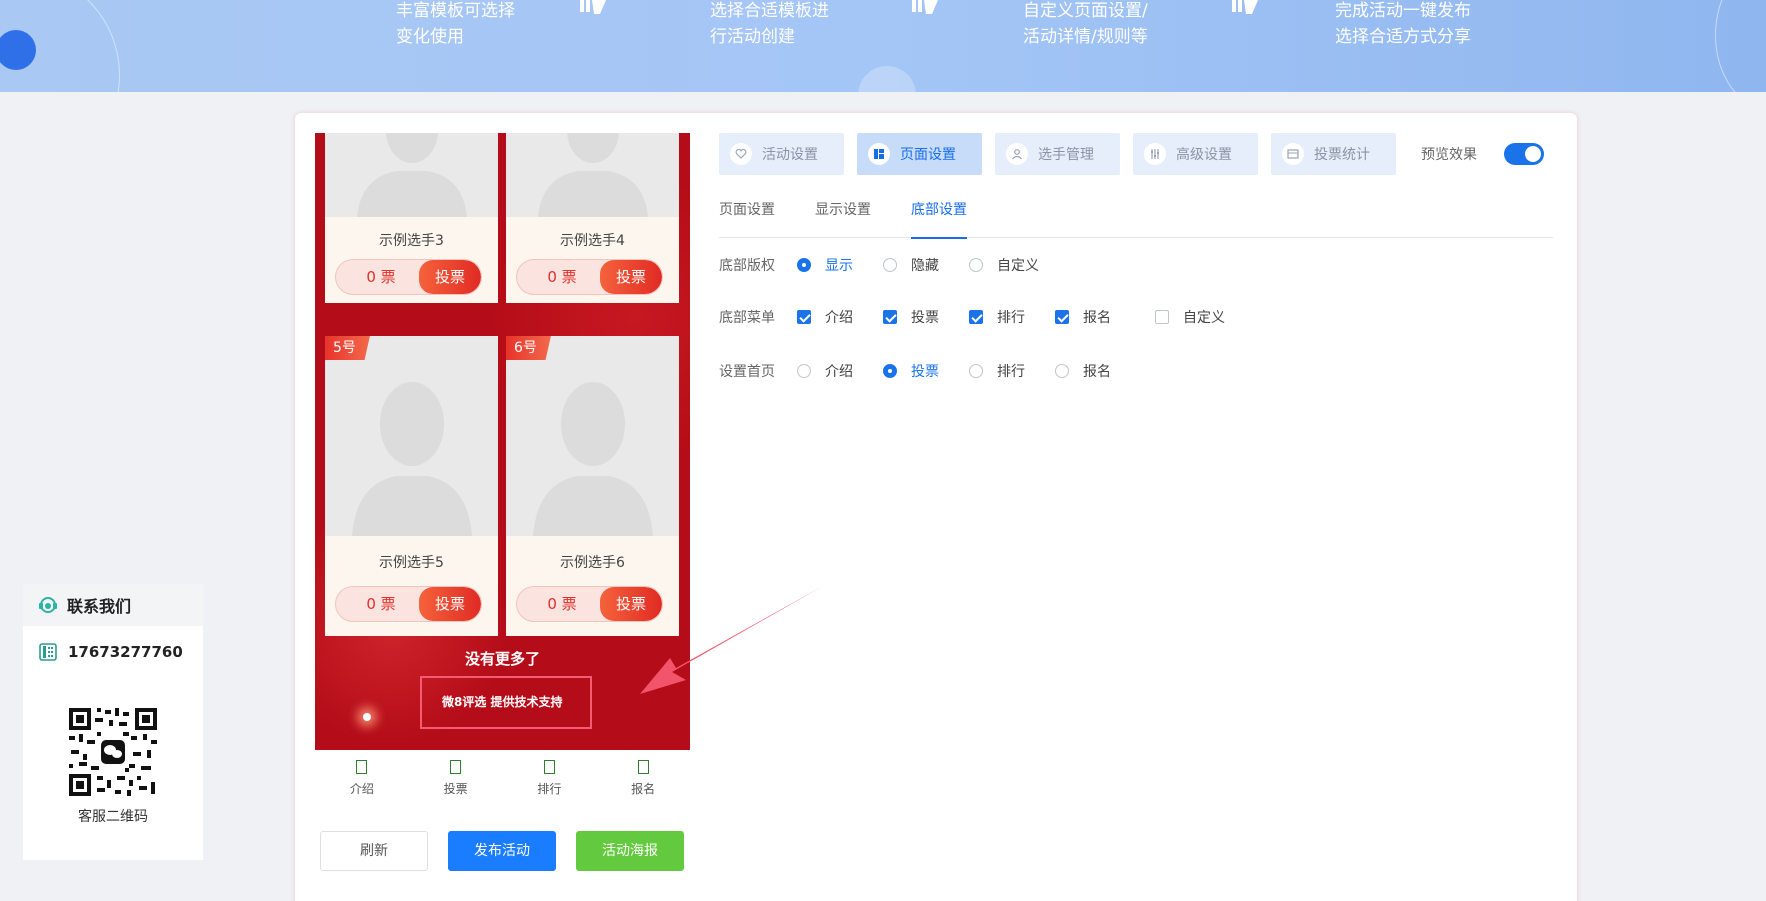  Describe the element at coordinates (99, 606) in the screenshot. I see `contact-title: 联系我们` at that location.